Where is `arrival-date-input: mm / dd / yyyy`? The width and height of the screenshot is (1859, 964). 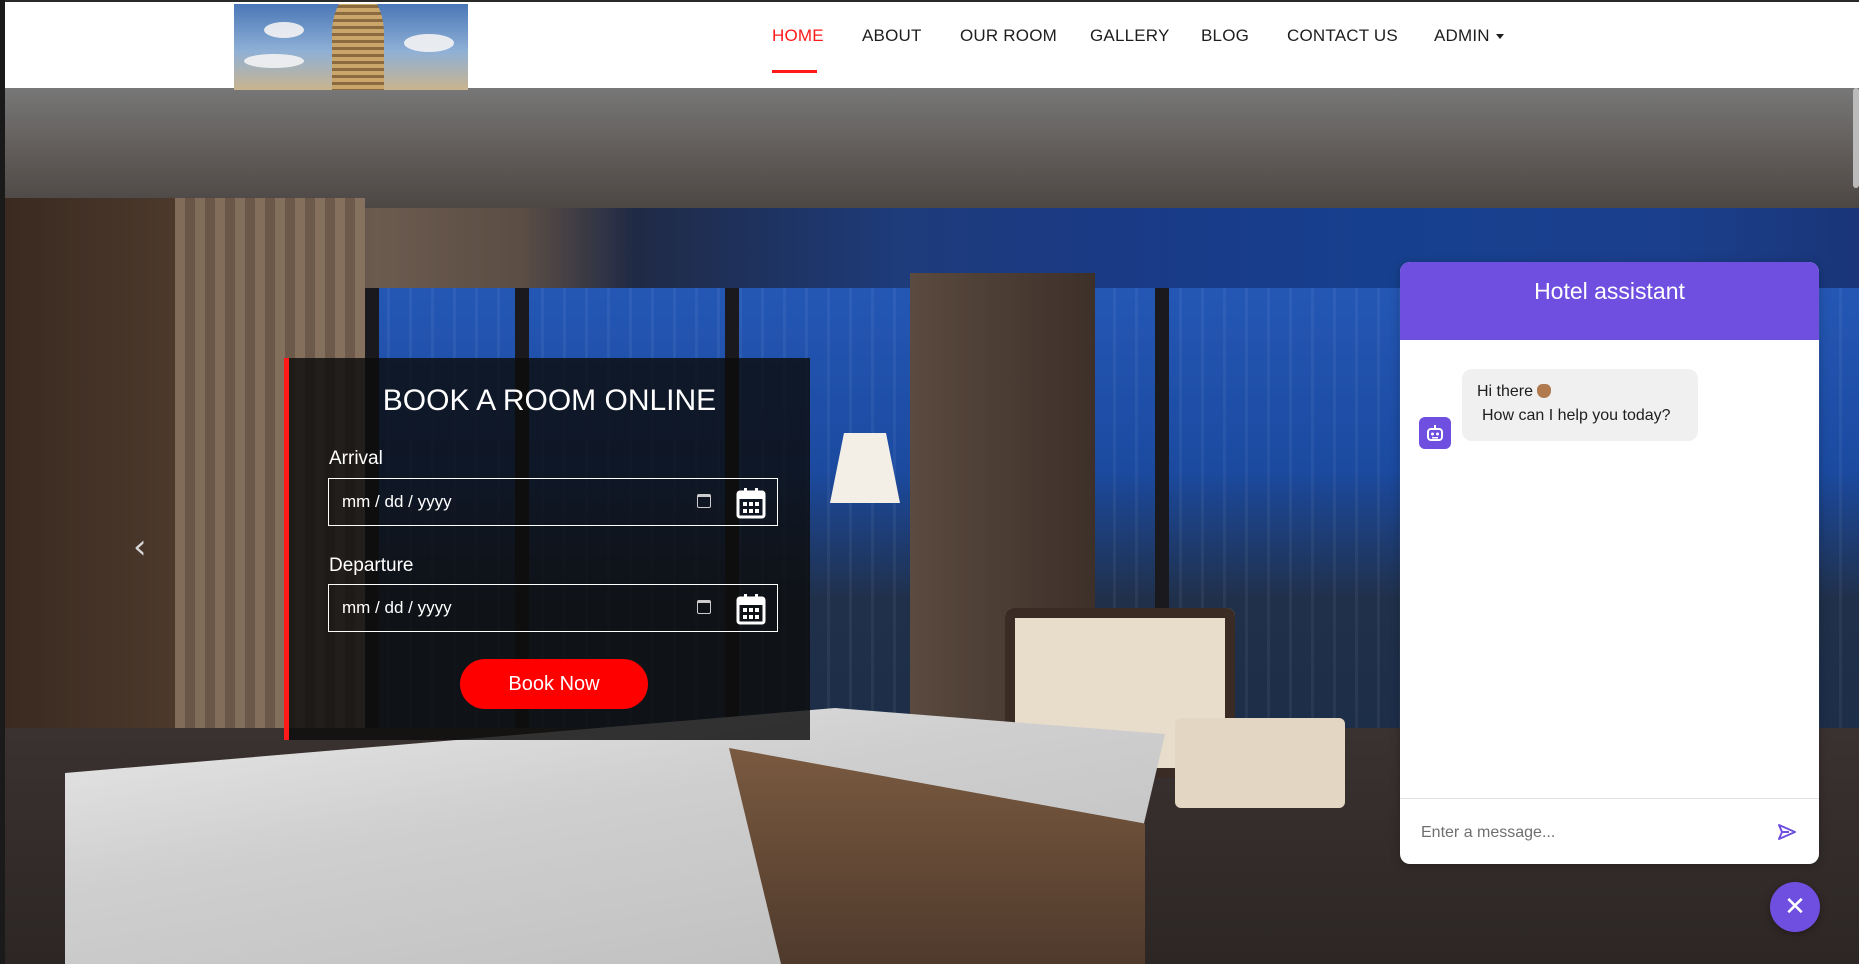 arrival-date-input: mm / dd / yyyy is located at coordinates (553, 502).